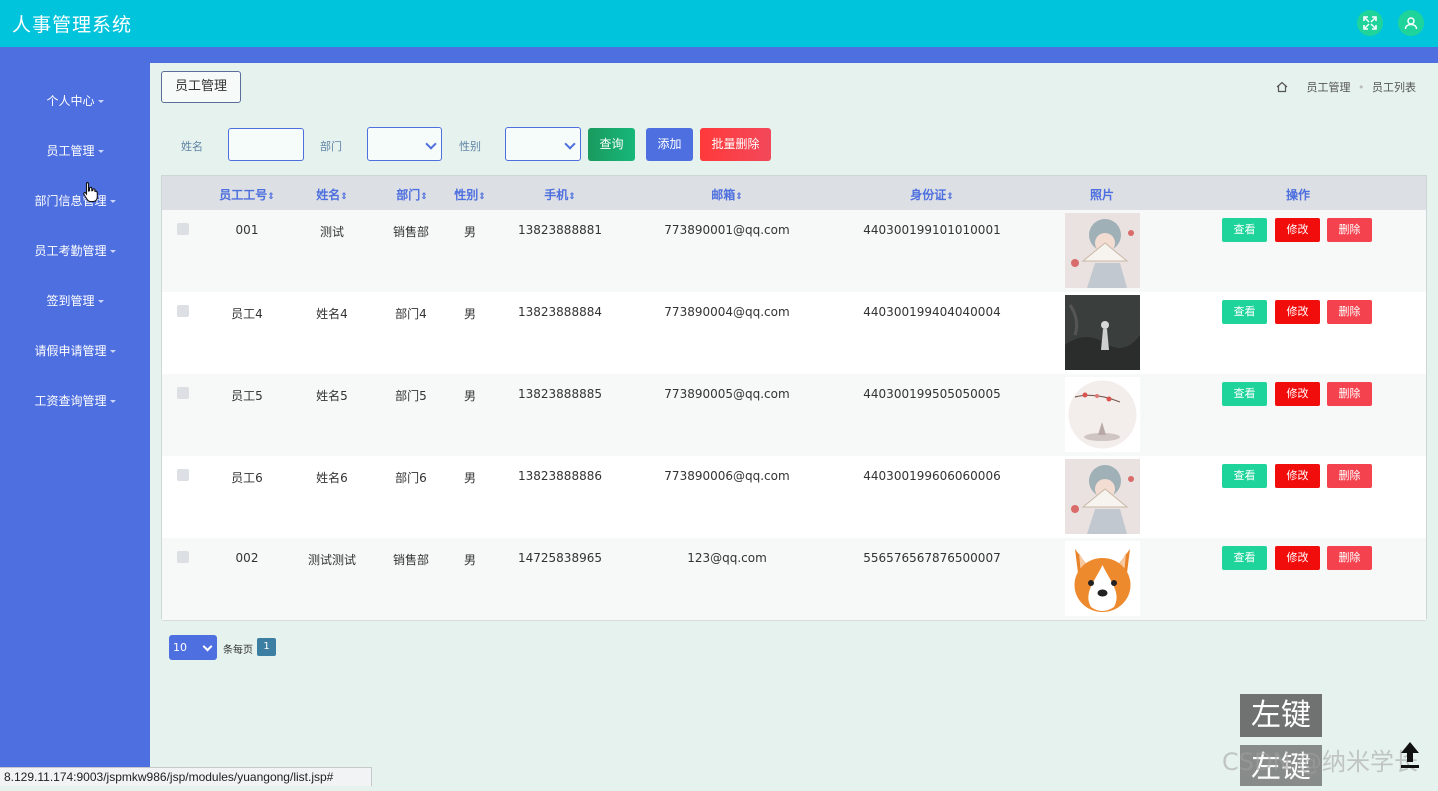  Describe the element at coordinates (72, 25) in the screenshot. I see `app-title: 人事管理系统` at that location.